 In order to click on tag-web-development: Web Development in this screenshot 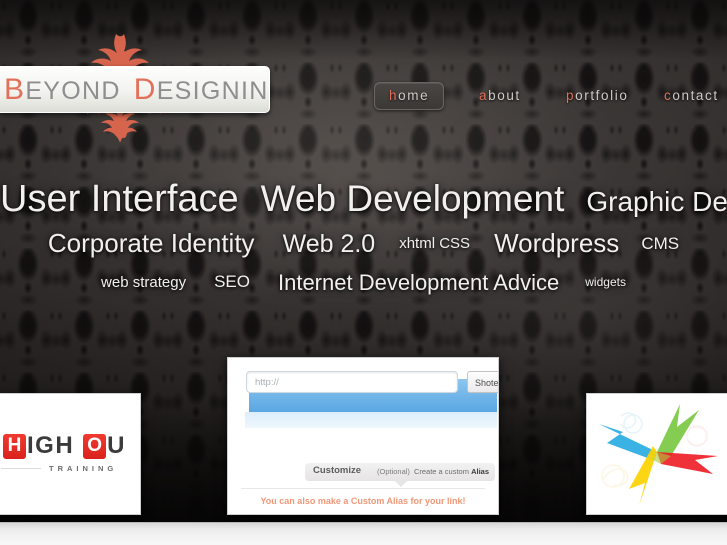, I will do `click(413, 199)`.